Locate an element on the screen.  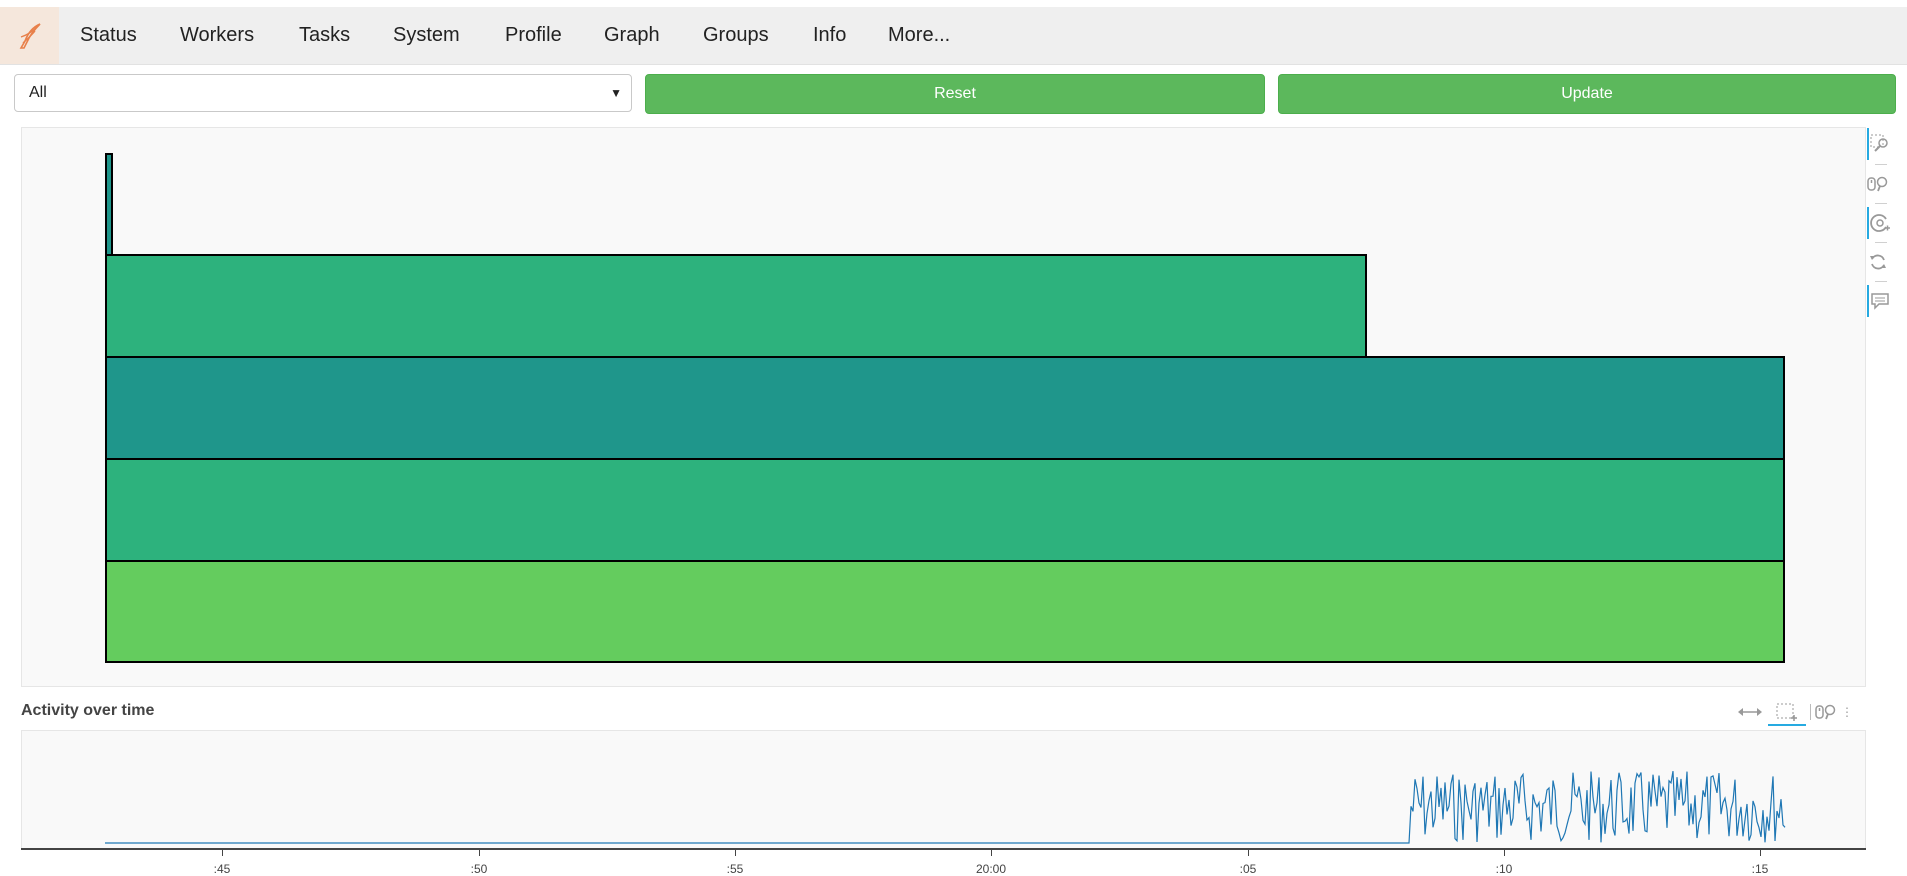
x-axis-tick-label: :05 is located at coordinates (1248, 869).